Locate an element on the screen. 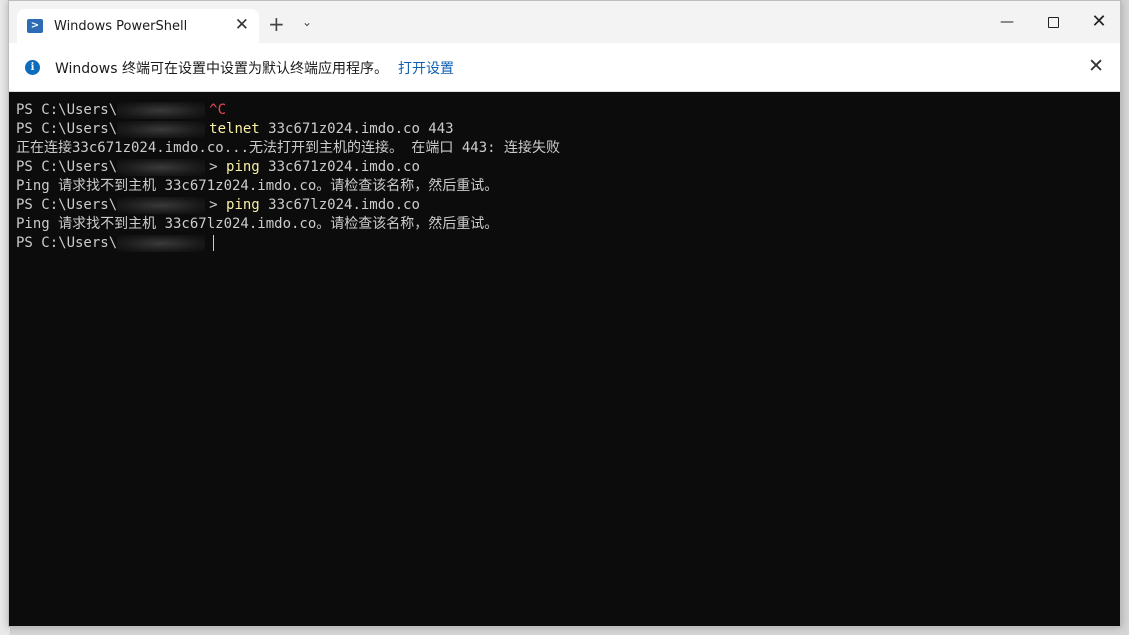  tab-title: Windows PowerShell is located at coordinates (121, 26).